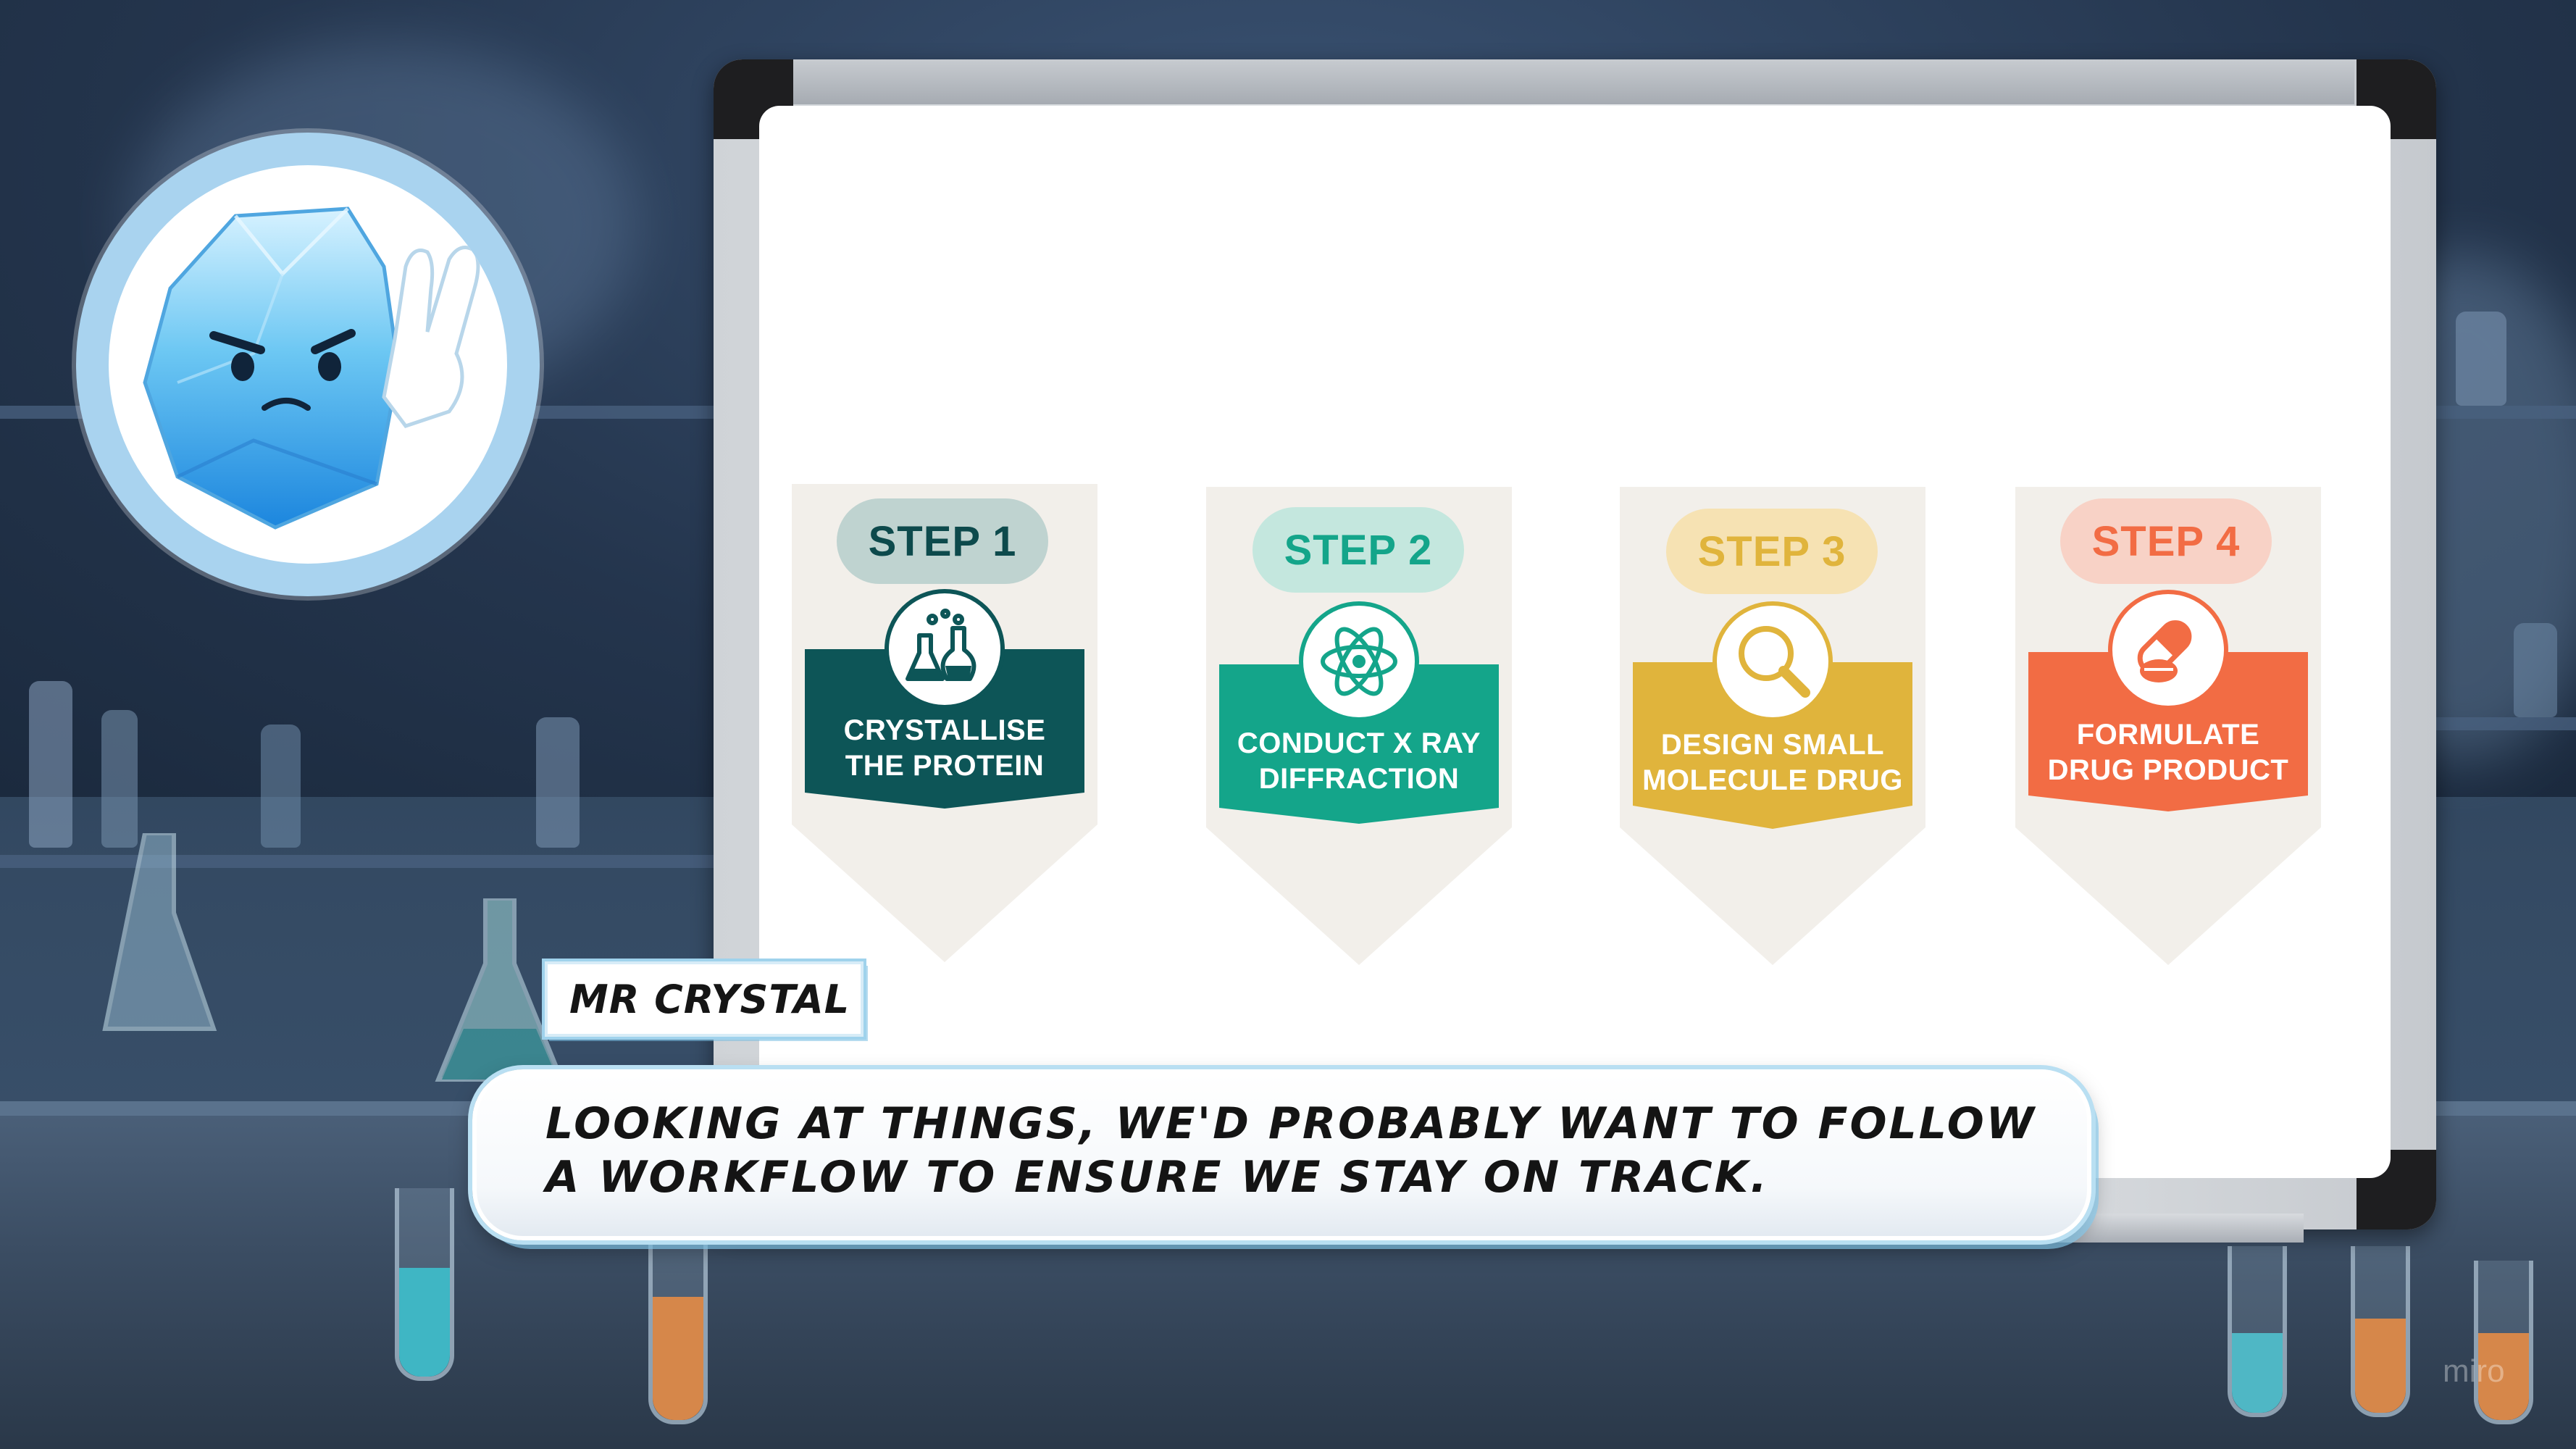 This screenshot has width=2576, height=1449. What do you see at coordinates (1772, 780) in the screenshot?
I see `step-title-line: MOLECULE DRUG` at bounding box center [1772, 780].